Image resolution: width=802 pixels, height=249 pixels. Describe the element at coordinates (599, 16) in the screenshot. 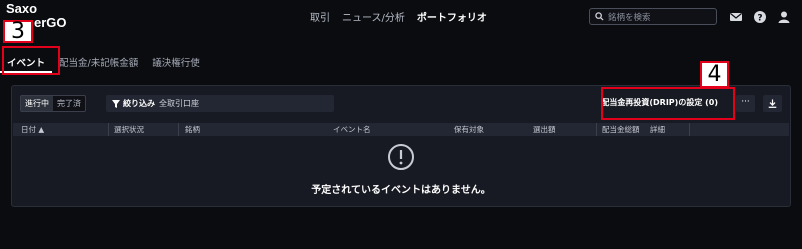

I see `search-icon` at that location.